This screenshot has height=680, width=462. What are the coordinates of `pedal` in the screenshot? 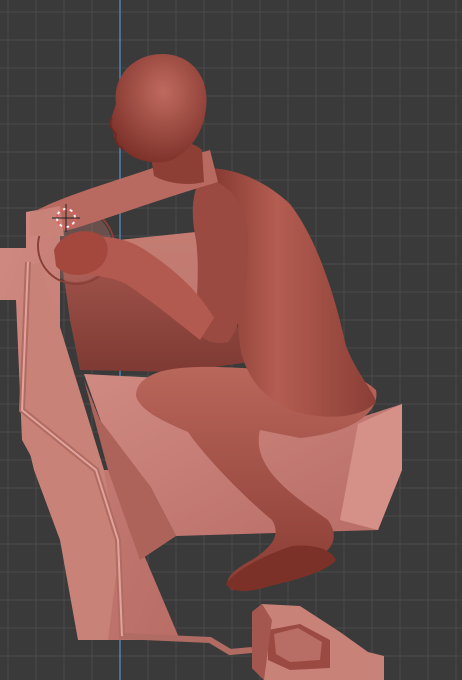 It's located at (318, 642).